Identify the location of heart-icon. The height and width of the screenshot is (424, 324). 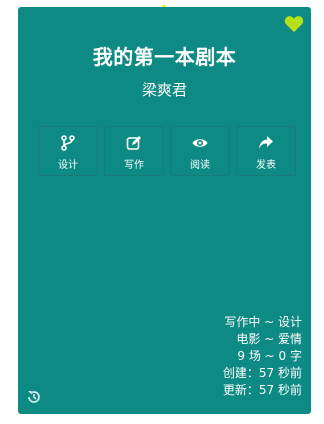
(294, 24).